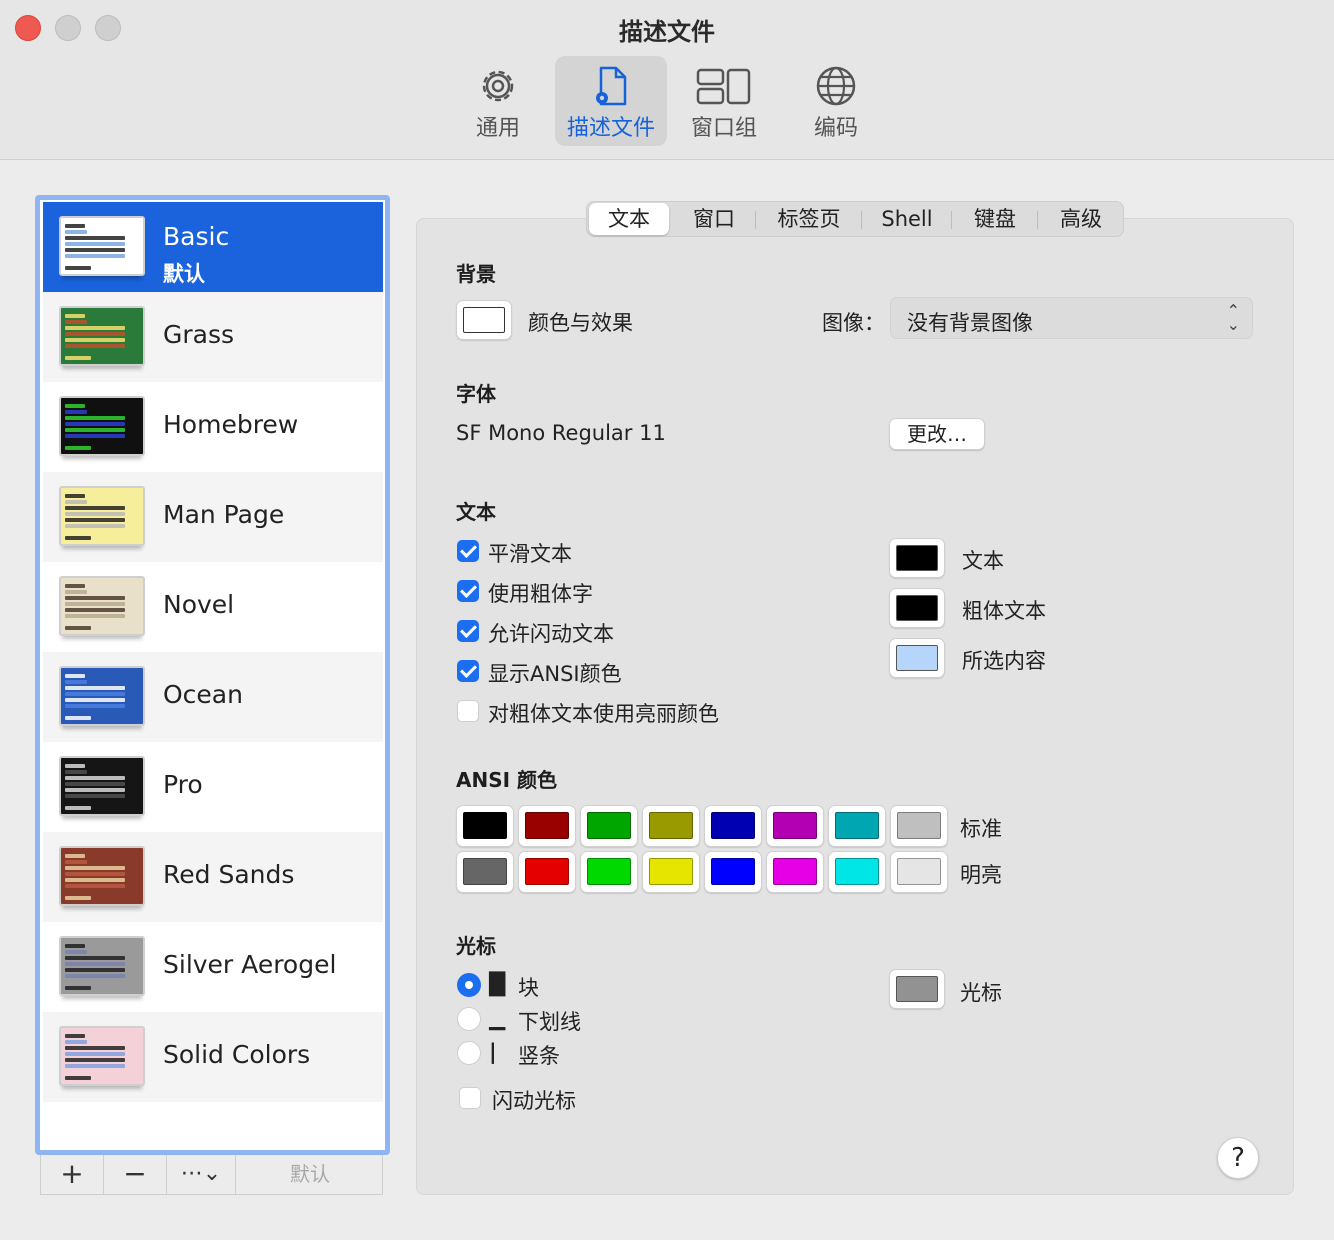 This screenshot has height=1240, width=1334. What do you see at coordinates (603, 714) in the screenshot?
I see `text-option-label: 对粗体文本使用亮丽颜色` at bounding box center [603, 714].